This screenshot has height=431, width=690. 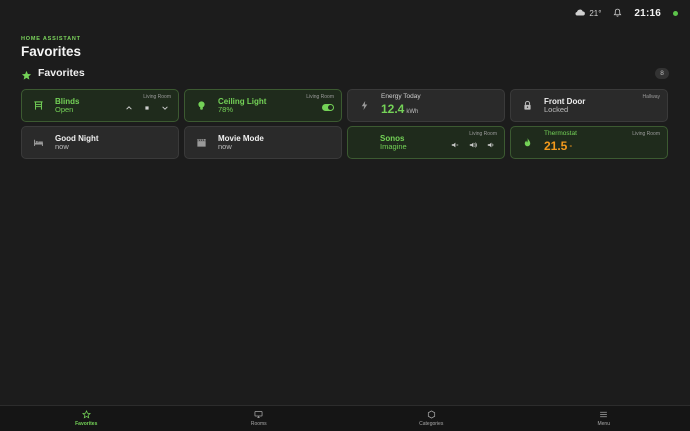 I want to click on page-header: HOME ASSISTANT Favorites, so click(x=51, y=47).